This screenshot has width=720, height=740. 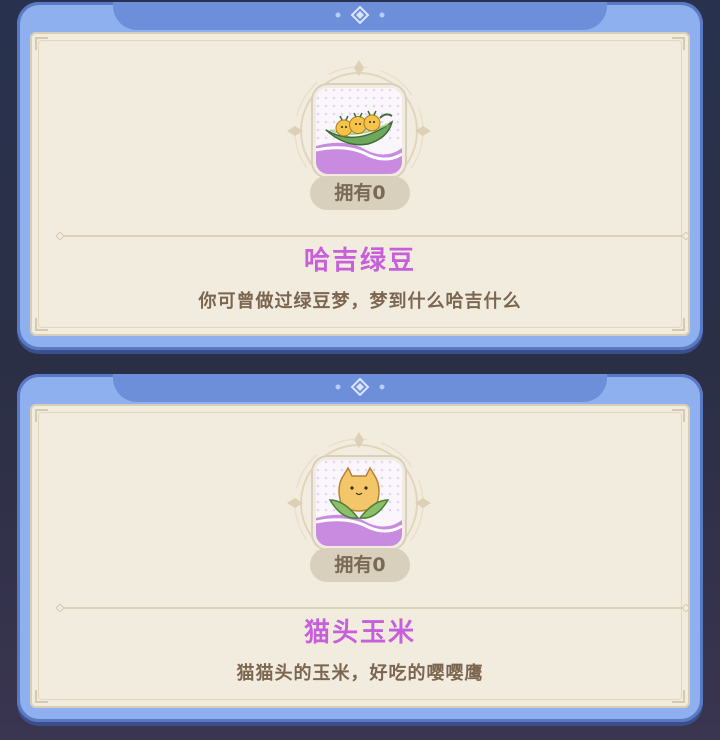 I want to click on item-description: 猫猫头的玉米，好吃的嘤嘤鹰, so click(x=360, y=673).